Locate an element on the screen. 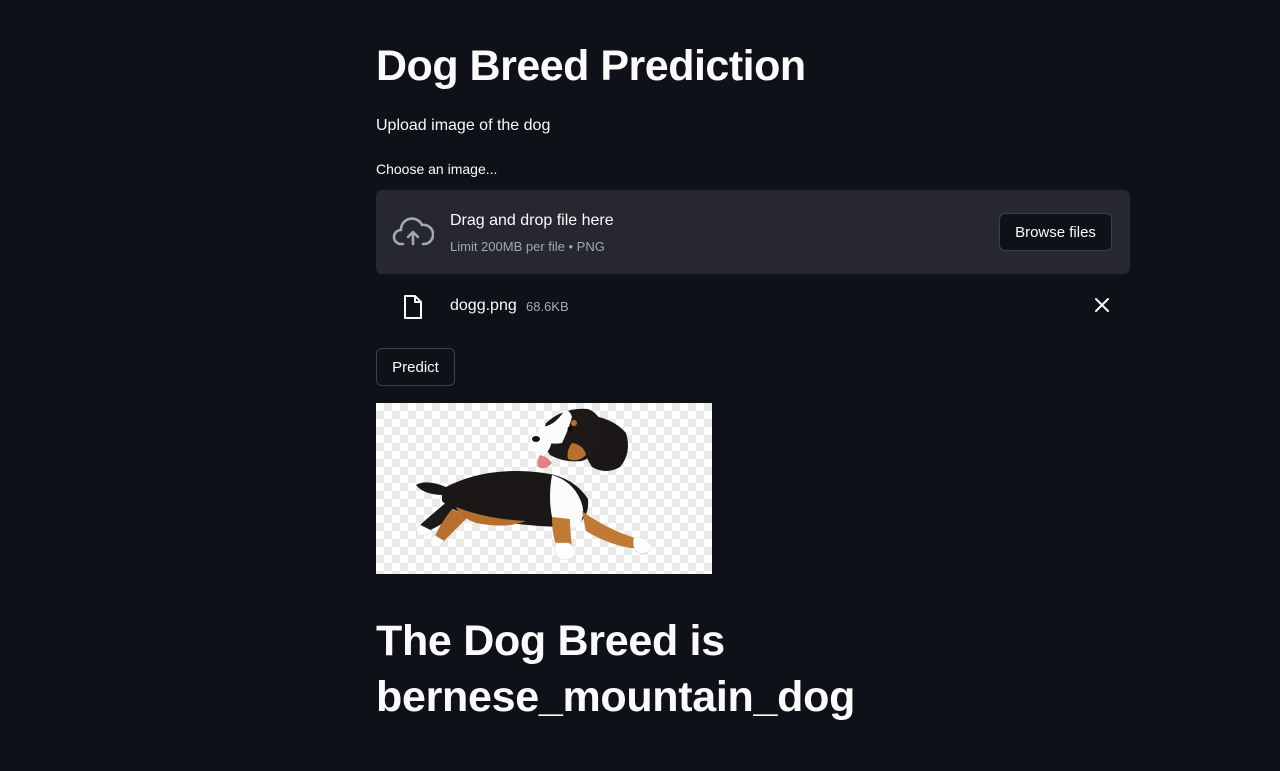 This screenshot has height=771, width=1280. uploaded-dog-image is located at coordinates (544, 488).